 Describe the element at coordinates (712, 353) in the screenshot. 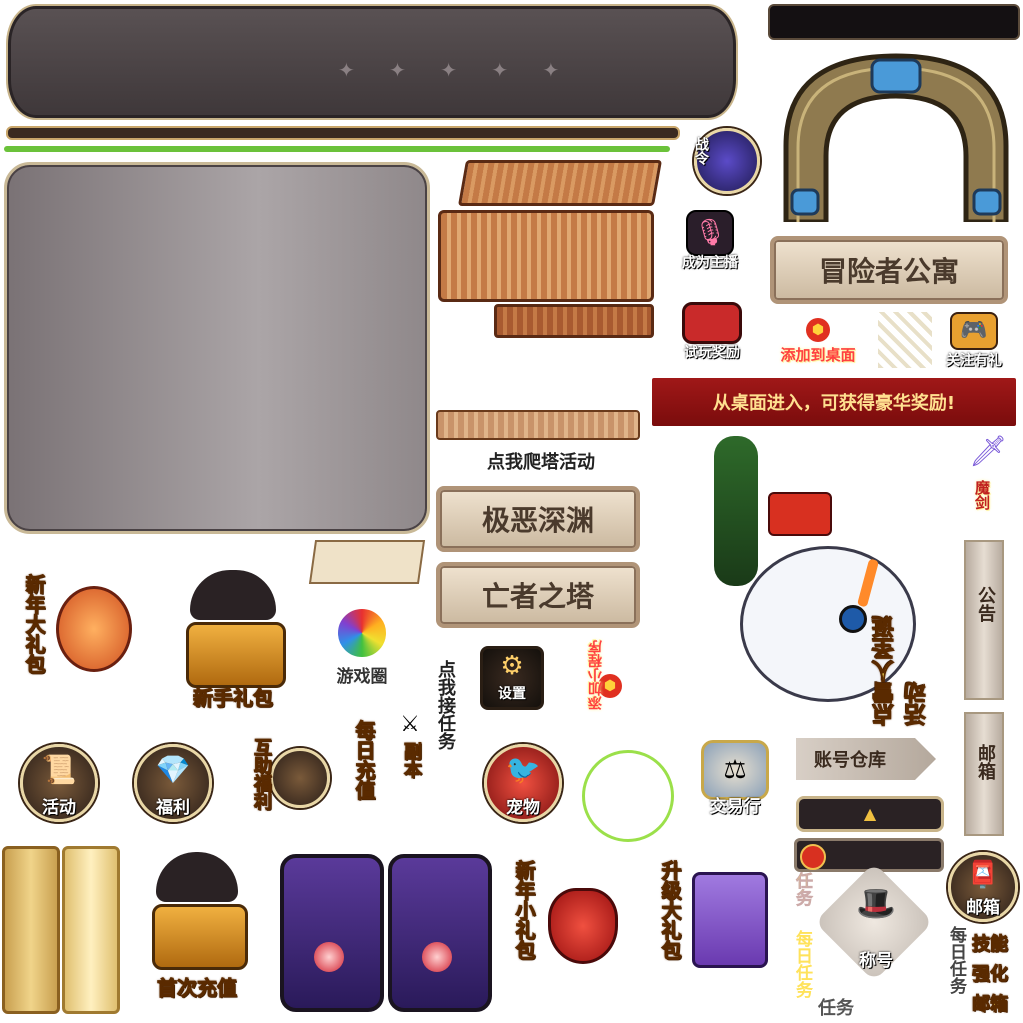

I see `trial-reward-label: 试玩奖励` at that location.